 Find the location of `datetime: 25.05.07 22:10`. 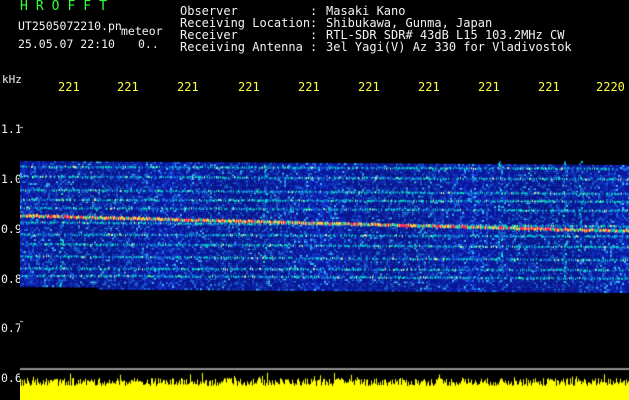

datetime: 25.05.07 22:10 is located at coordinates (66, 44).